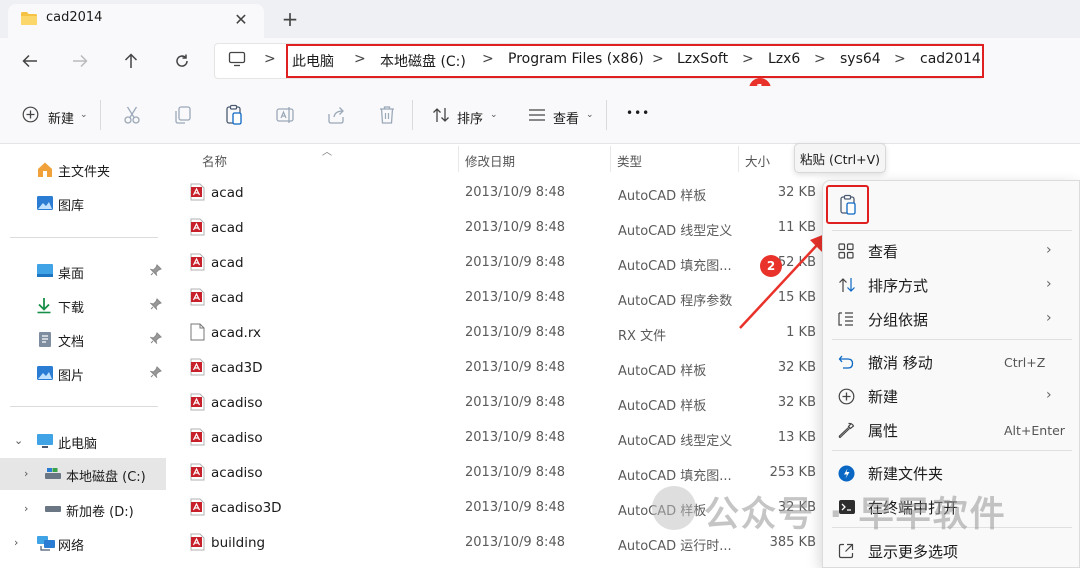 The image size is (1080, 568). What do you see at coordinates (951, 473) in the screenshot?
I see `menu-item-new-folder: 新建文件夹` at bounding box center [951, 473].